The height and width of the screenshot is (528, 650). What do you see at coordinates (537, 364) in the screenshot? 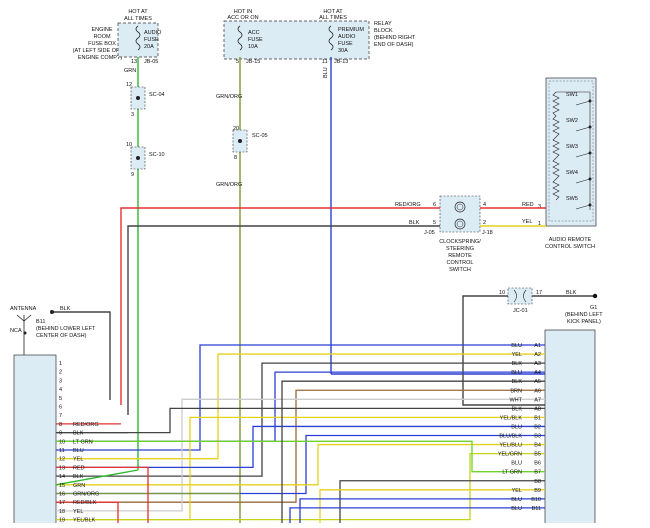
I see `right-pin-a3: A3` at bounding box center [537, 364].